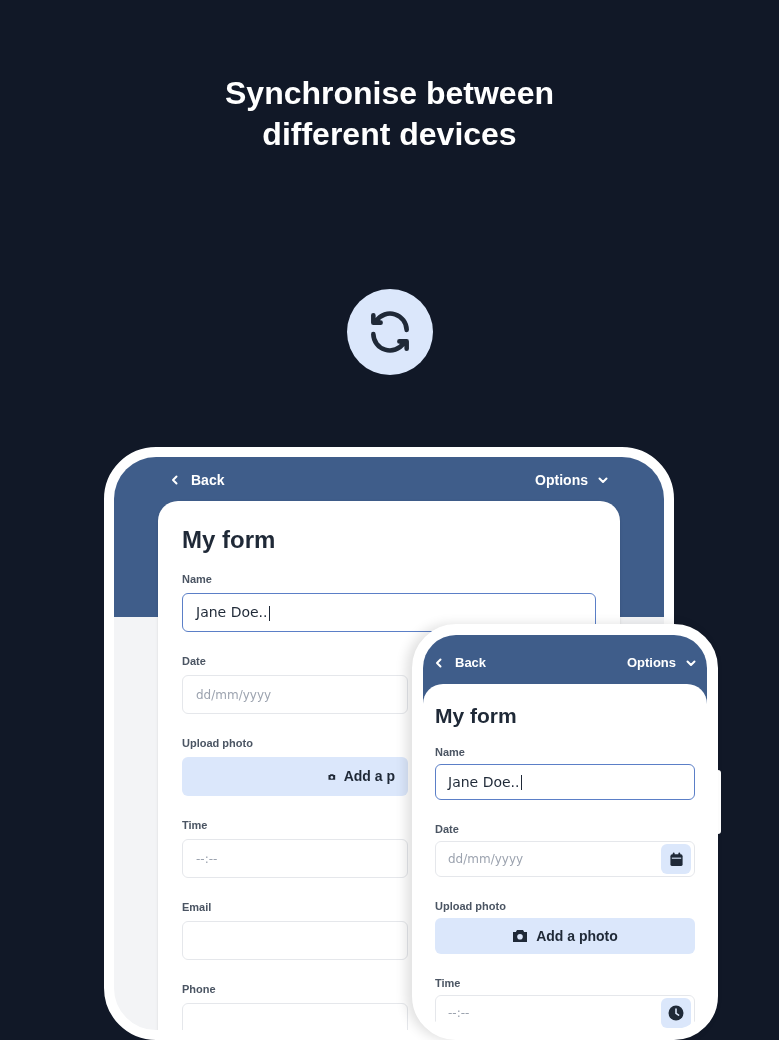 This screenshot has width=779, height=1040. What do you see at coordinates (199, 989) in the screenshot?
I see `field-label: Phone` at bounding box center [199, 989].